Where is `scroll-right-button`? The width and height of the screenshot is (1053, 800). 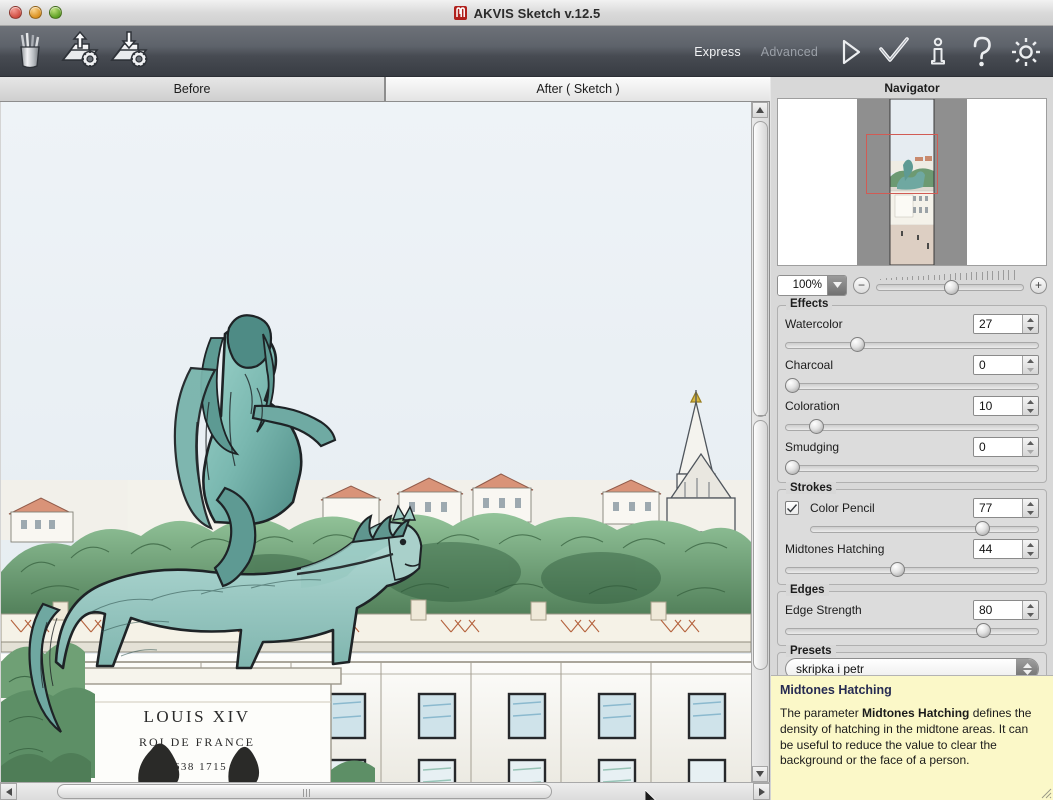 scroll-right-button is located at coordinates (761, 791).